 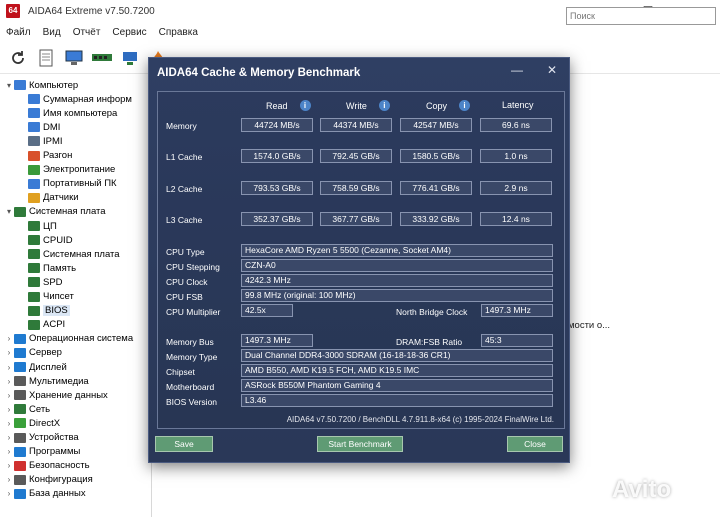 What do you see at coordinates (436, 188) in the screenshot?
I see `l2-copy-value: 776.41 GB/s` at bounding box center [436, 188].